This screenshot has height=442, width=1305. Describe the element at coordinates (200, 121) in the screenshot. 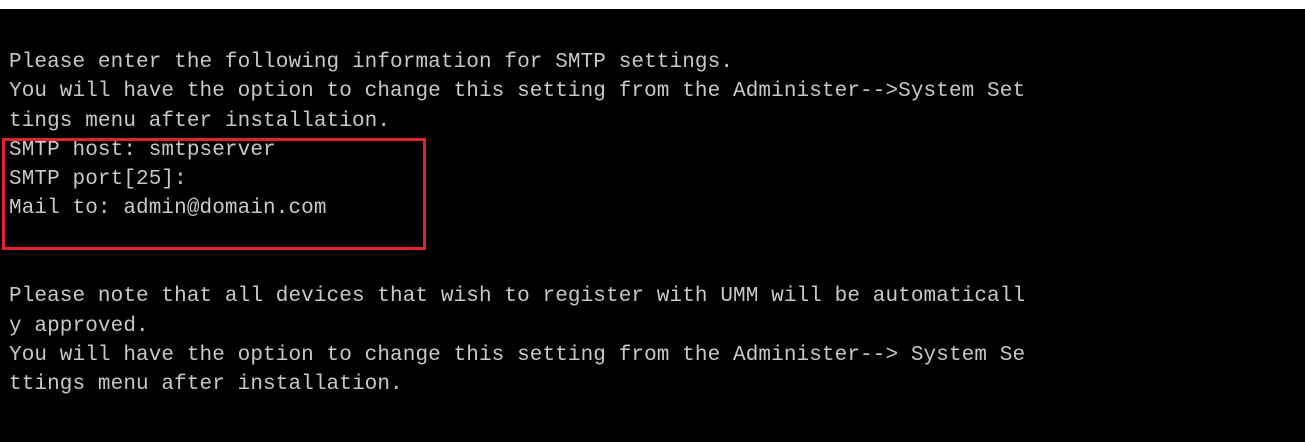

I see `terminal-line-smtp-option-cont: tings menu after installation.` at that location.